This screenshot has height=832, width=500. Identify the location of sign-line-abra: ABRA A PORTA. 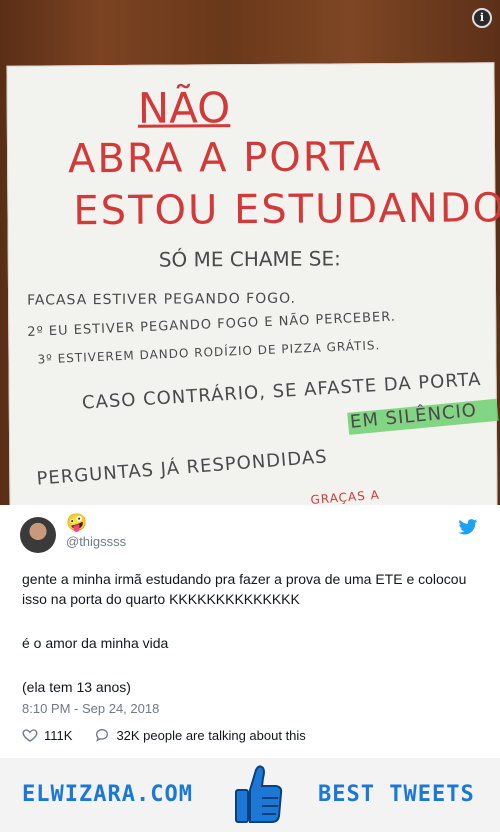
(225, 158).